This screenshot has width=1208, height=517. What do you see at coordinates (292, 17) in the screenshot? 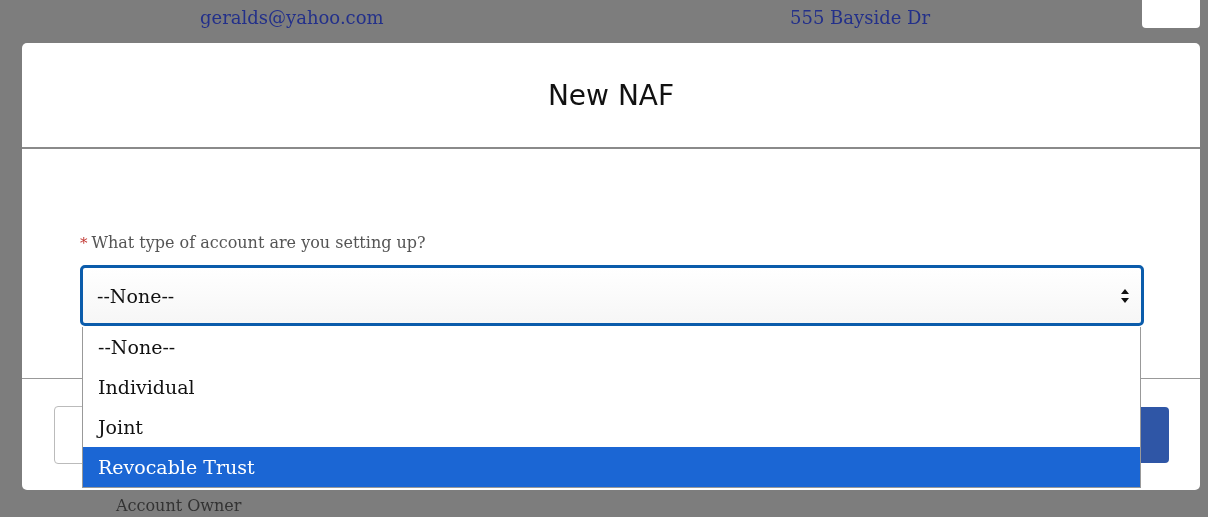
I see `email-text: geralds@yahoo.com` at bounding box center [292, 17].